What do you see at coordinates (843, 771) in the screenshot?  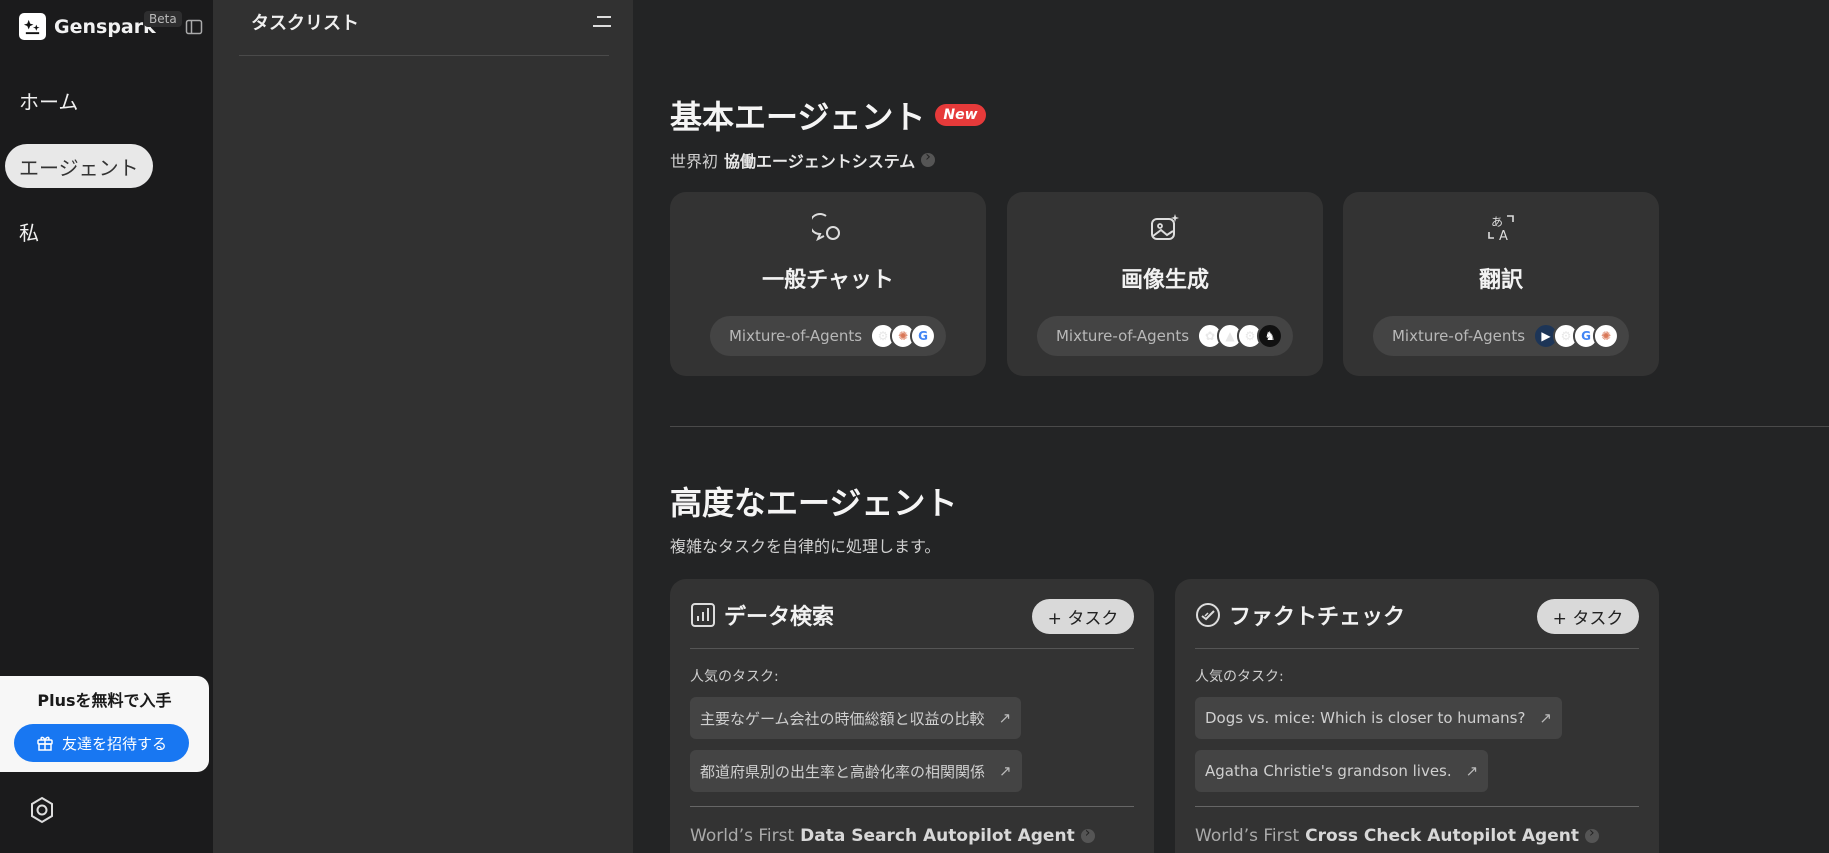 I see `task-chip-label: 都道府県別の出生率と高齢化率の相関関係` at bounding box center [843, 771].